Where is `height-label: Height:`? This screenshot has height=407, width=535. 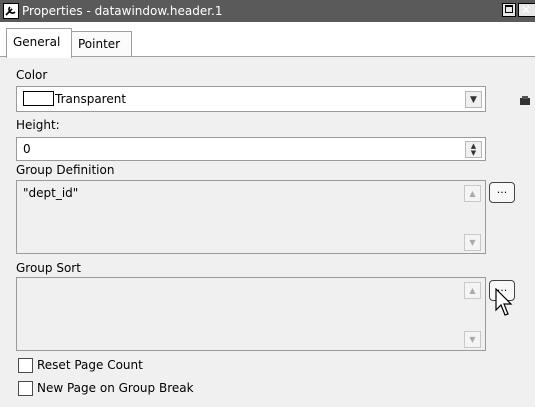
height-label: Height: is located at coordinates (38, 125).